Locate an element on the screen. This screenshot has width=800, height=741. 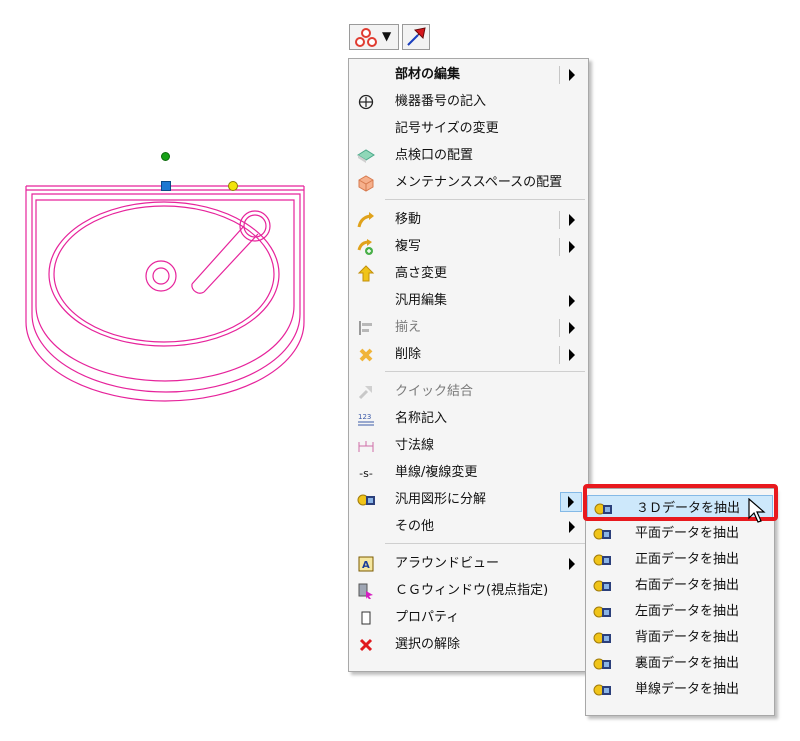
menu-item-around-view: A アラウンドビュー is located at coordinates (468, 564).